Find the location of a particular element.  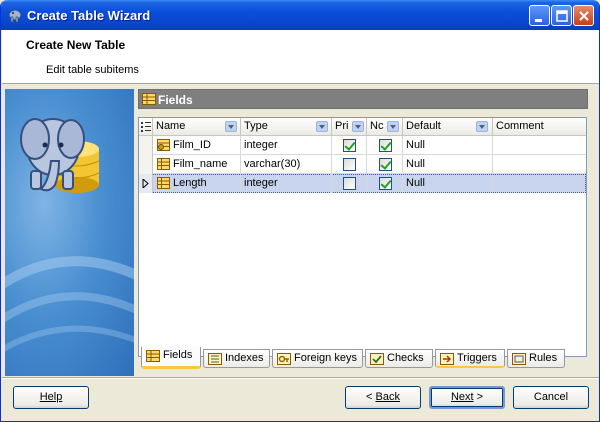

column-header-default: Default is located at coordinates (448, 127).